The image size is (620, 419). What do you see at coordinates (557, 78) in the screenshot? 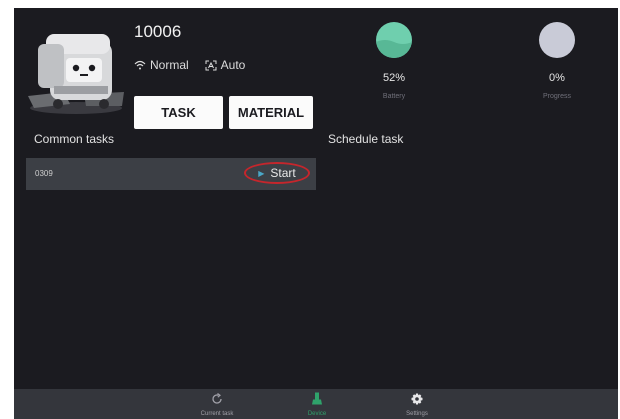
I see `progress-value: 0%` at bounding box center [557, 78].